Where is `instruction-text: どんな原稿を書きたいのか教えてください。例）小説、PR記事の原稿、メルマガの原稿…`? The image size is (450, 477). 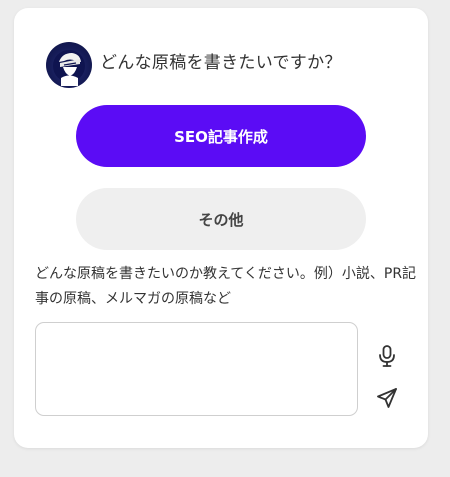 instruction-text: どんな原稿を書きたいのか教えてください。例）小説、PR記事の原稿、メルマガの原稿… is located at coordinates (226, 286).